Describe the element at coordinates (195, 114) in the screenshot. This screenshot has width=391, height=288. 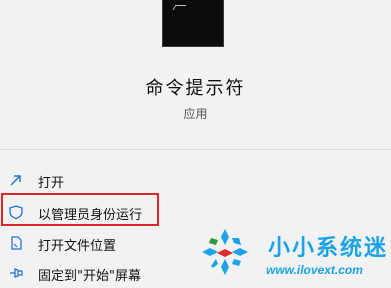
I see `app-type-label: 应用` at that location.